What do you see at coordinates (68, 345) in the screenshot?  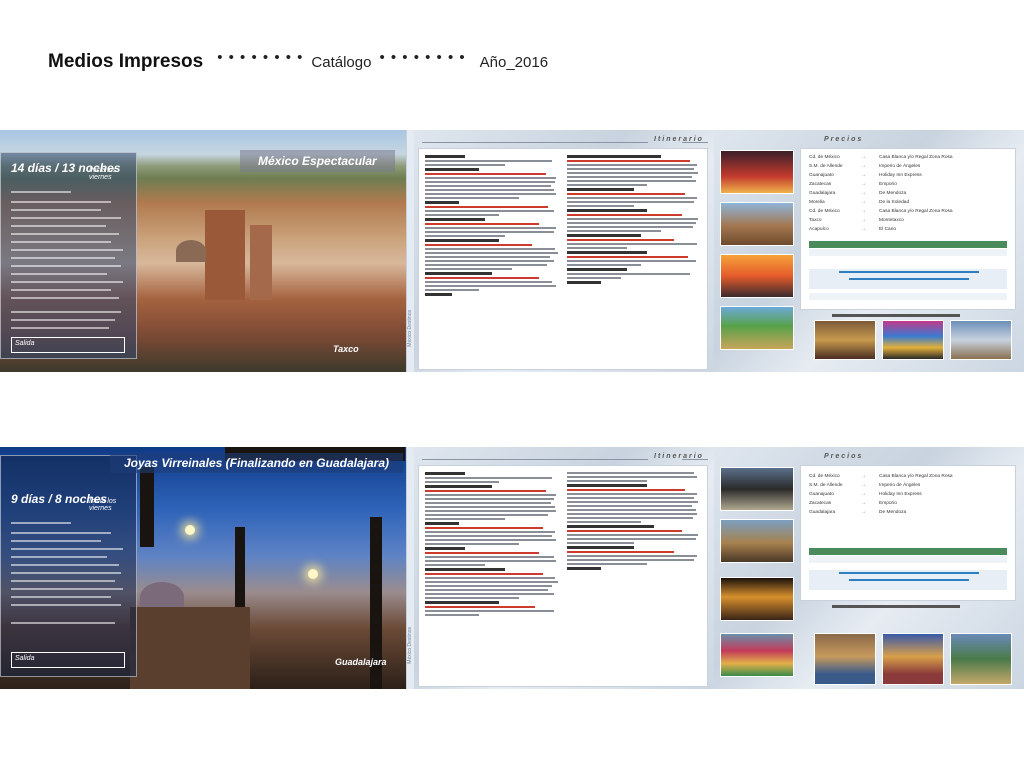 I see `departure-field: Salida` at bounding box center [68, 345].